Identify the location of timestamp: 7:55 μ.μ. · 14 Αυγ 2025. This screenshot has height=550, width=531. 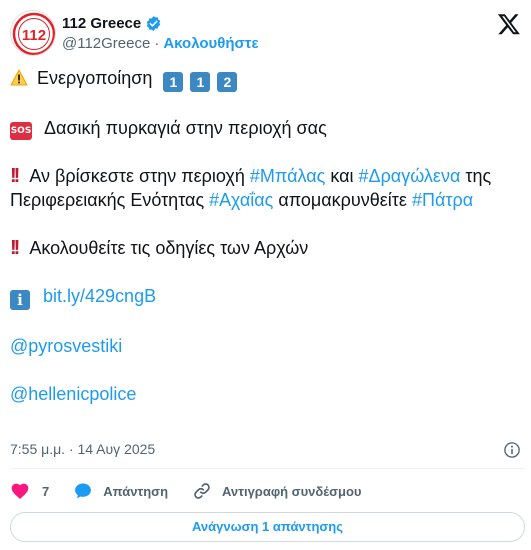
(82, 449).